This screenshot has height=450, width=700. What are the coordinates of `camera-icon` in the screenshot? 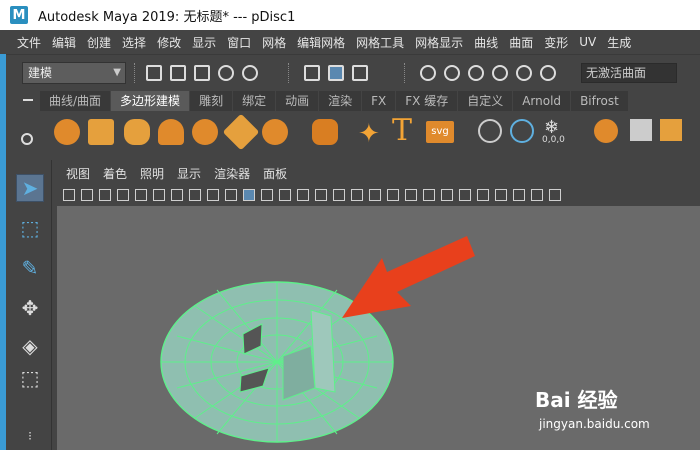 It's located at (69, 195).